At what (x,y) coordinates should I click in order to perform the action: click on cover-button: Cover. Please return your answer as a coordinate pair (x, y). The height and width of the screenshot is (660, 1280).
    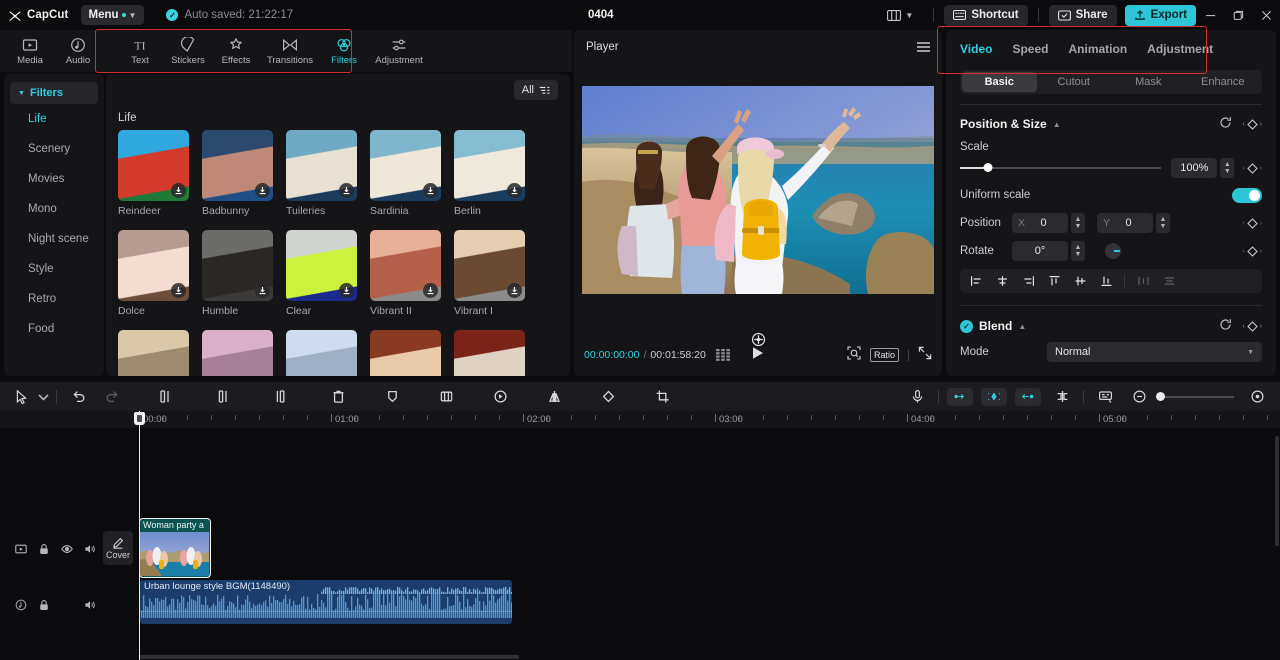
    Looking at the image, I should click on (118, 548).